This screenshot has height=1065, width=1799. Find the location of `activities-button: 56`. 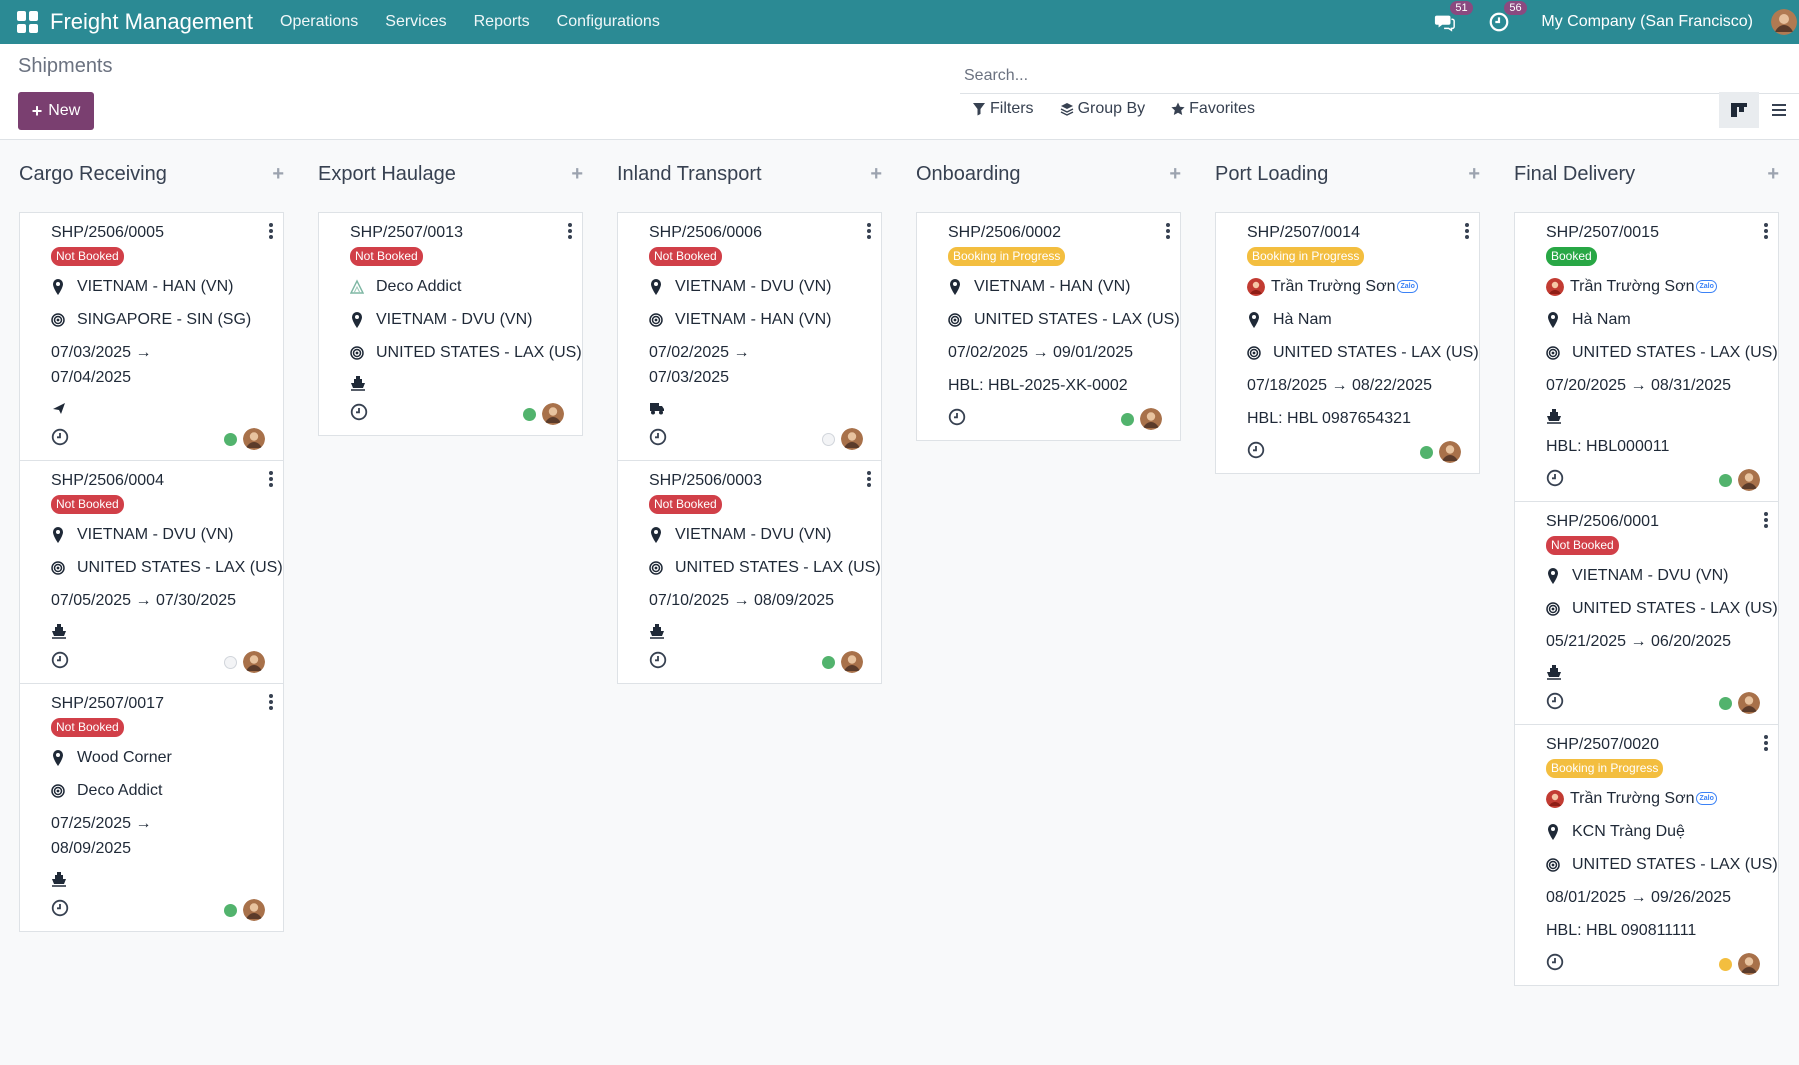

activities-button: 56 is located at coordinates (1507, 17).